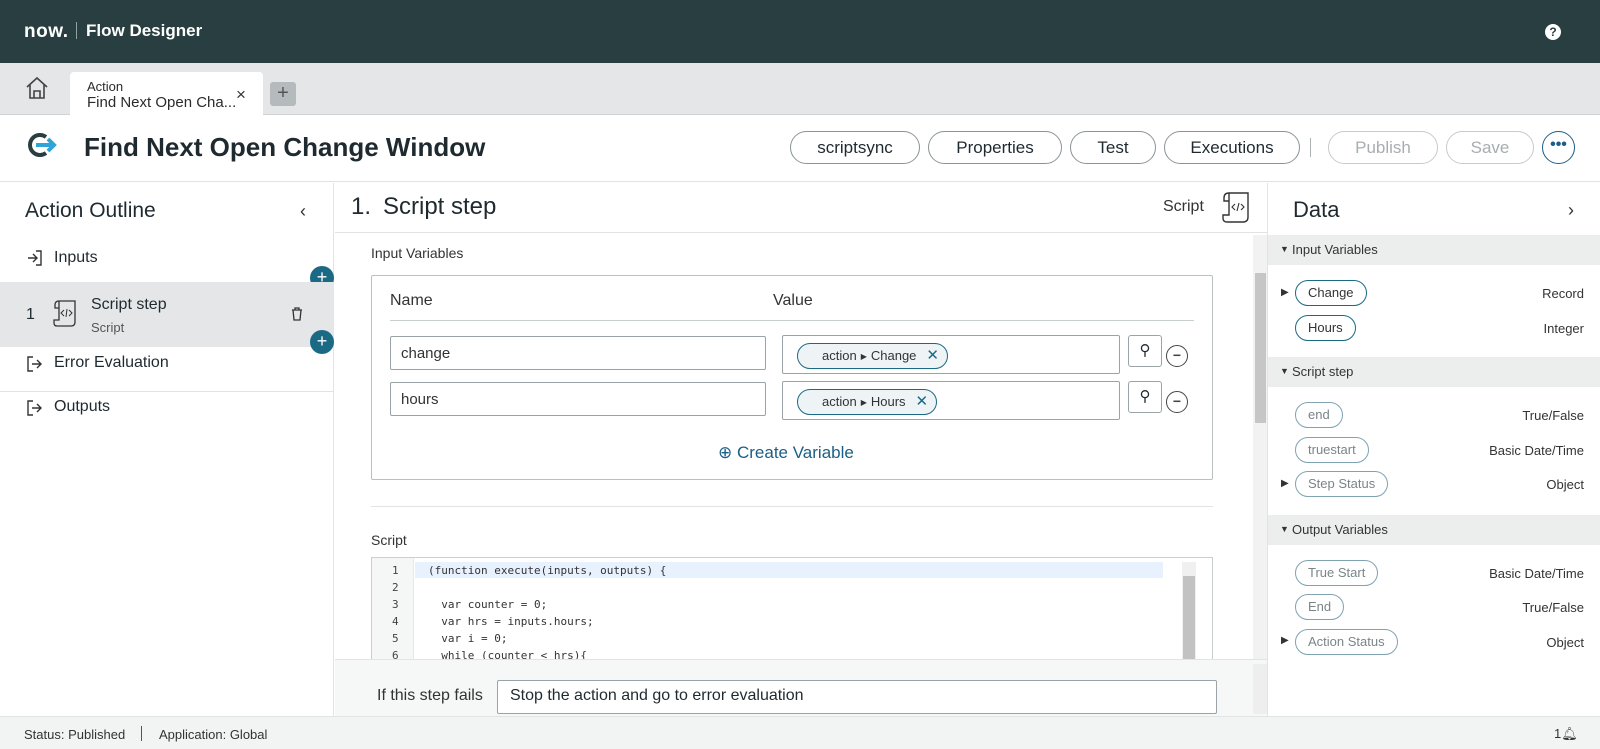 The height and width of the screenshot is (749, 1600). What do you see at coordinates (1490, 147) in the screenshot?
I see `save-button: Save` at bounding box center [1490, 147].